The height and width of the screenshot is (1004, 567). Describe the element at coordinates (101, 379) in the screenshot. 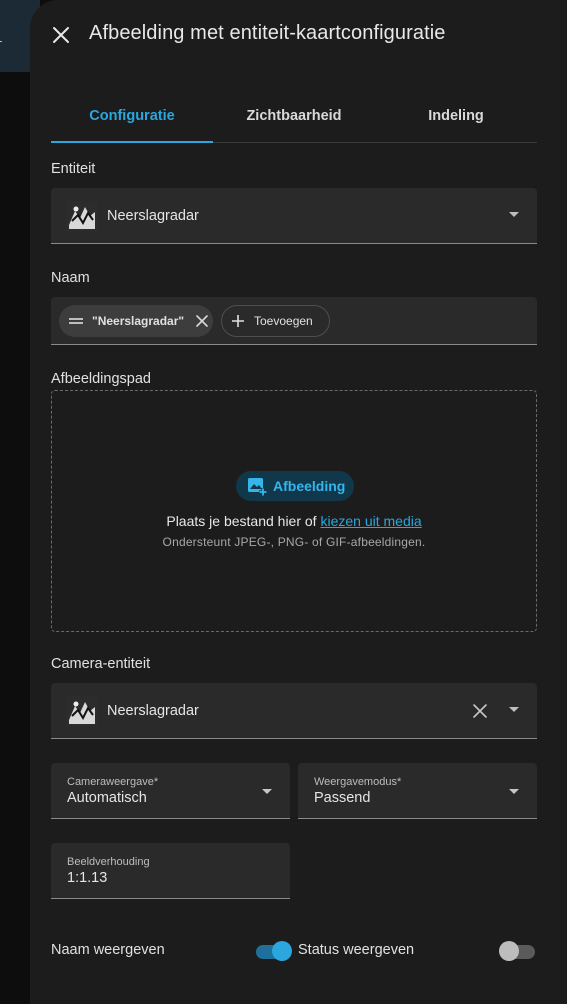

I see `image-path-label: Afbeeldingspad` at that location.